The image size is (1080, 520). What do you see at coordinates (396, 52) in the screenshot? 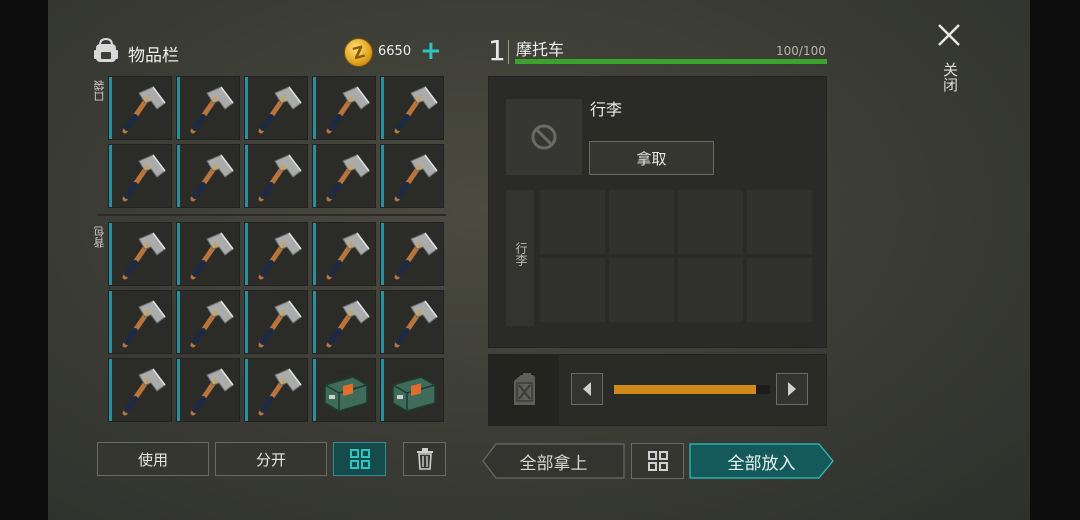
I see `currency-display: 6650 +` at bounding box center [396, 52].